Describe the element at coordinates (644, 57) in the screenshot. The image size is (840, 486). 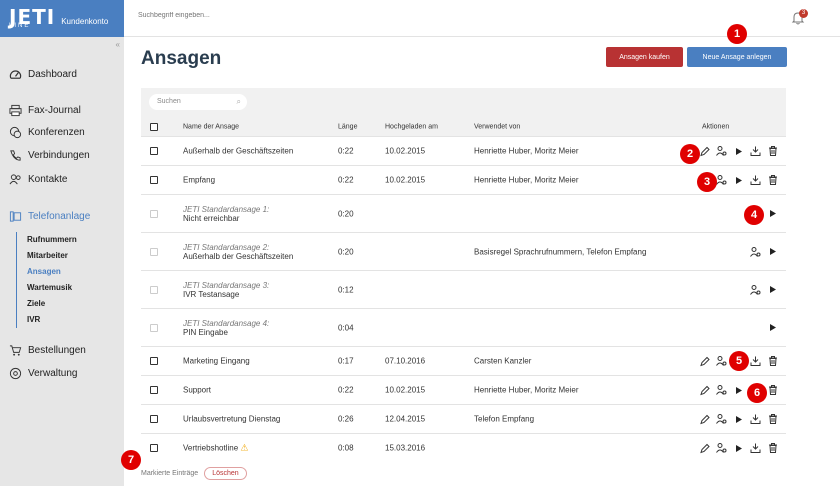
I see `buy-ansagen-button: Ansagen kaufen` at that location.